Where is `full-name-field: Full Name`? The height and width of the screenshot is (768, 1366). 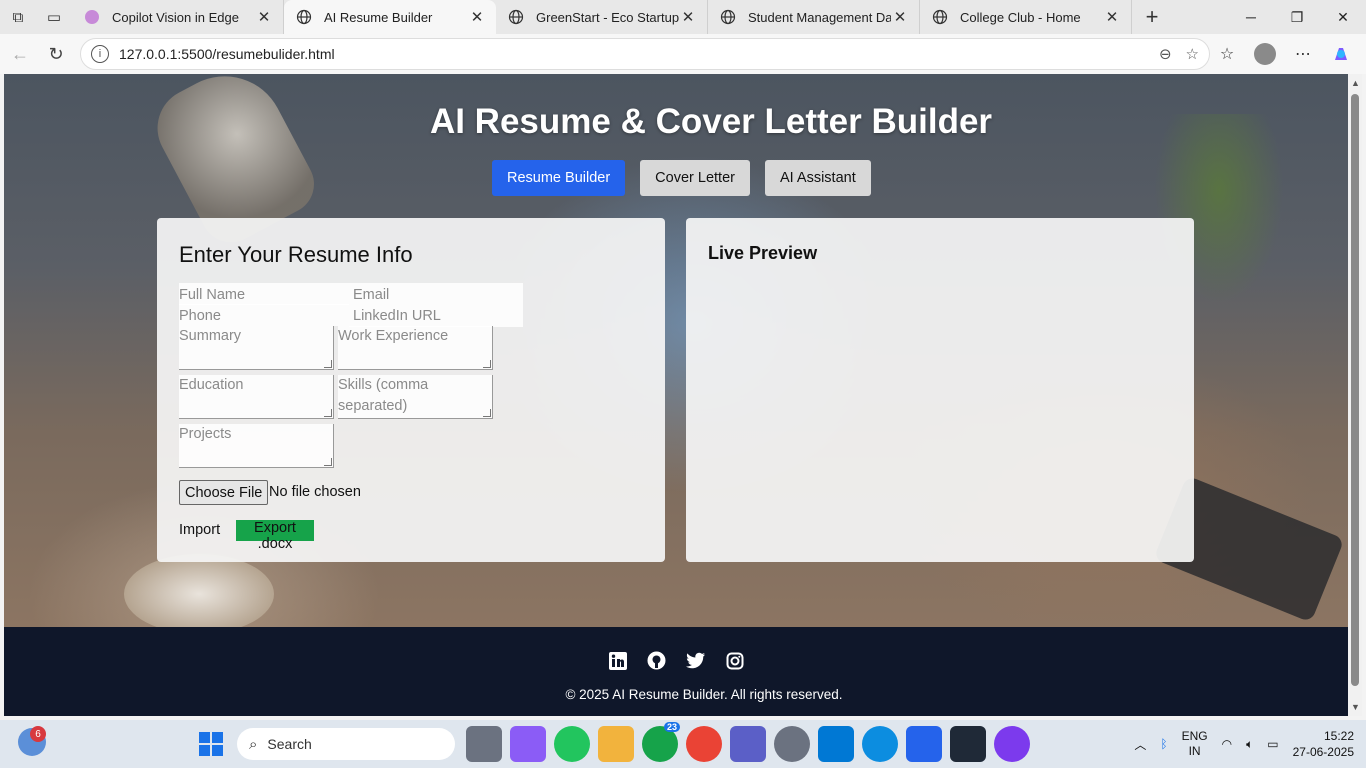
full-name-field: Full Name is located at coordinates (264, 294).